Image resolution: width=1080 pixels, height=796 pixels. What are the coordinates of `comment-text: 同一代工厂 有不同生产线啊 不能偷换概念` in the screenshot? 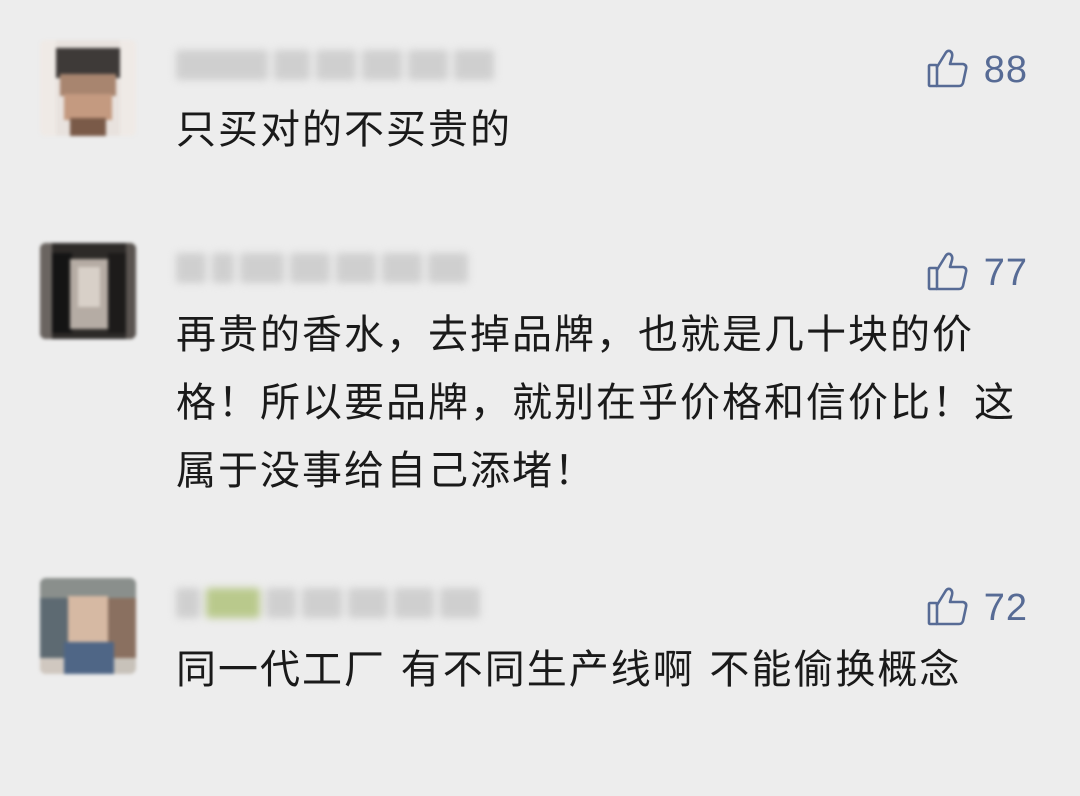 It's located at (569, 670).